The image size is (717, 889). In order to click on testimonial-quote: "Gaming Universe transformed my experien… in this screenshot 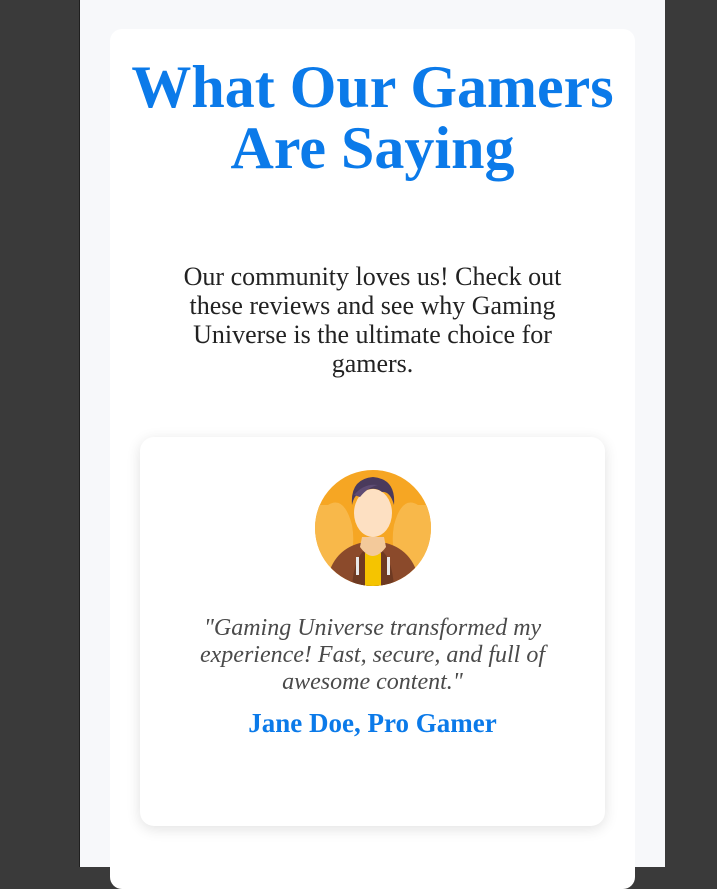, I will do `click(372, 655)`.